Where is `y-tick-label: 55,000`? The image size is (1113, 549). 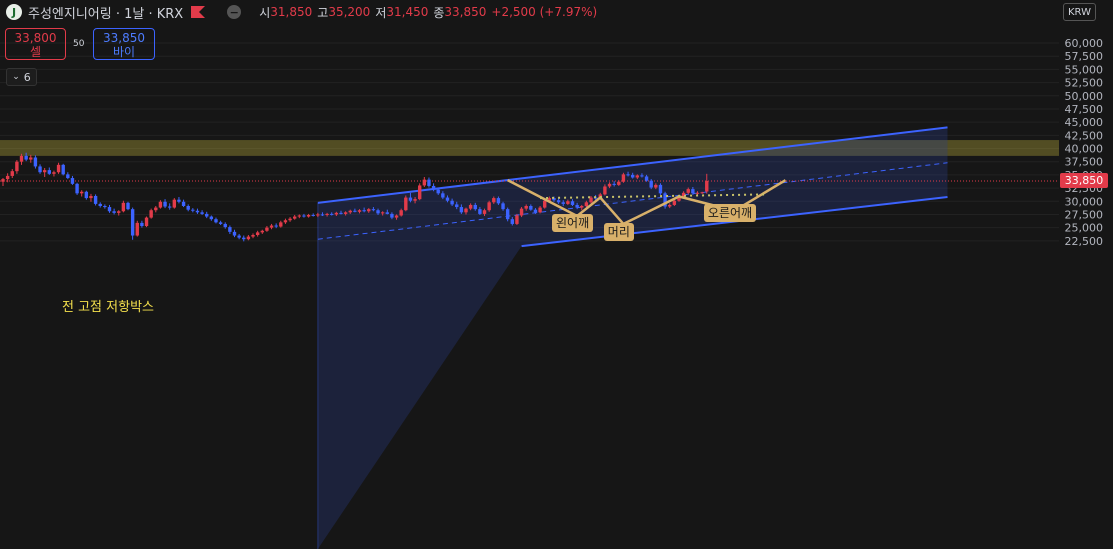
y-tick-label: 55,000 is located at coordinates (1084, 69).